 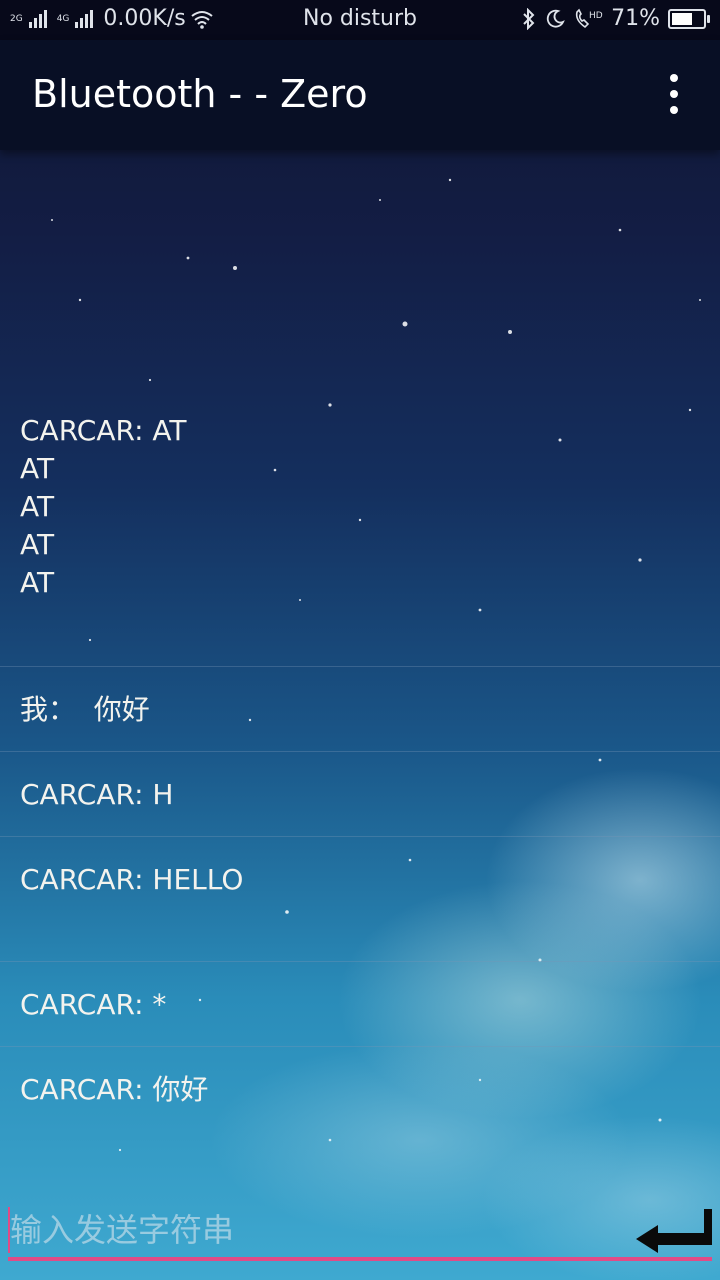 I want to click on message-line: CARCAR: H, so click(x=97, y=794).